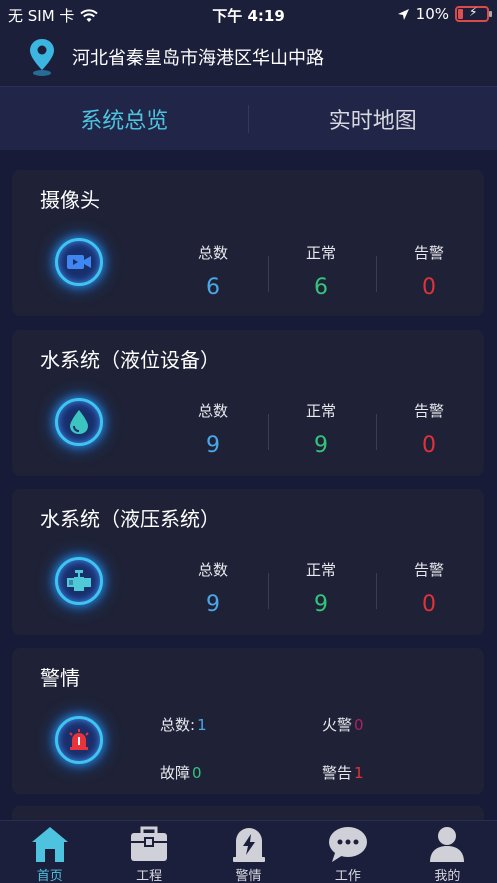  I want to click on alarm-fire-value: 0, so click(359, 725).